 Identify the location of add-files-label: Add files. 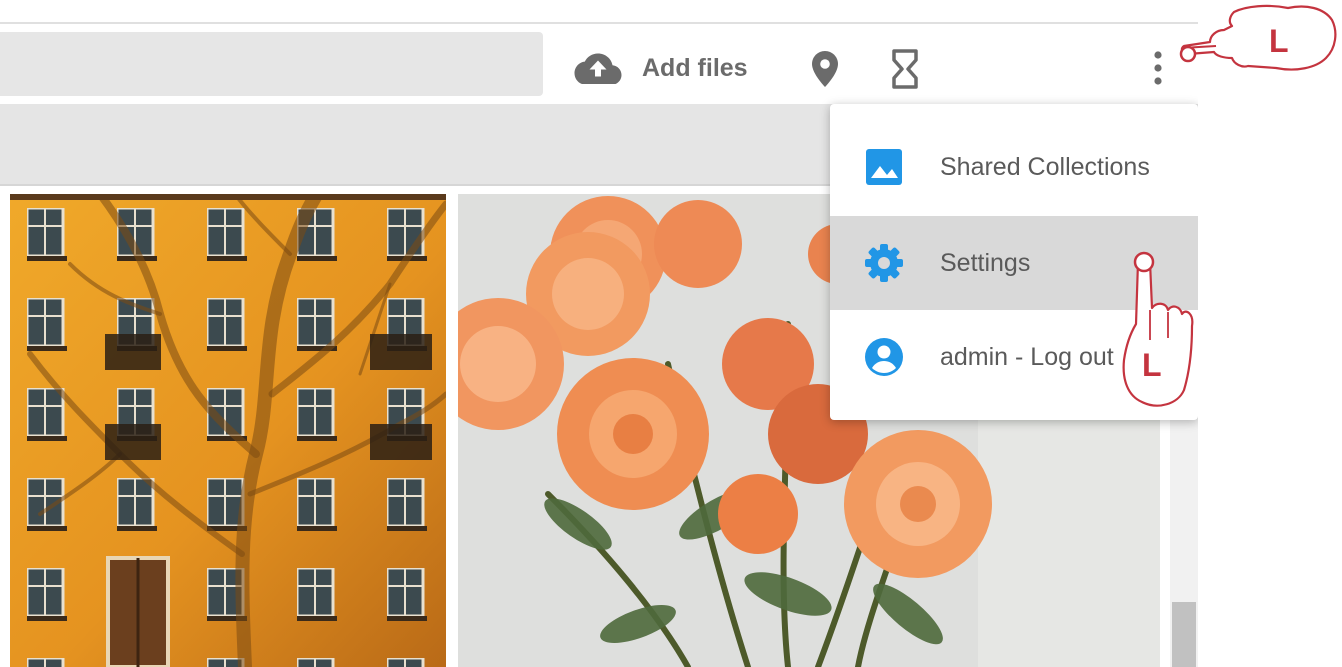
(695, 67).